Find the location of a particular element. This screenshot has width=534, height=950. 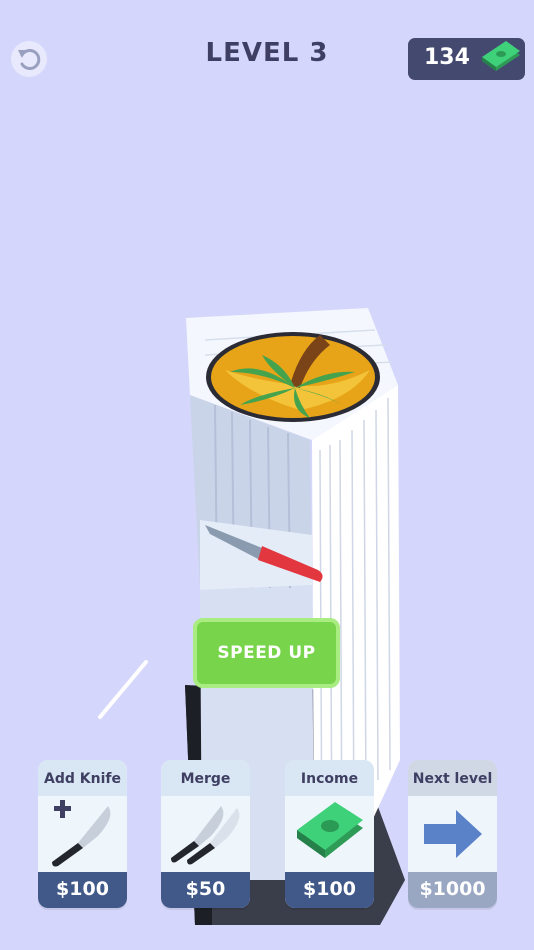

income-label: Income is located at coordinates (329, 778).